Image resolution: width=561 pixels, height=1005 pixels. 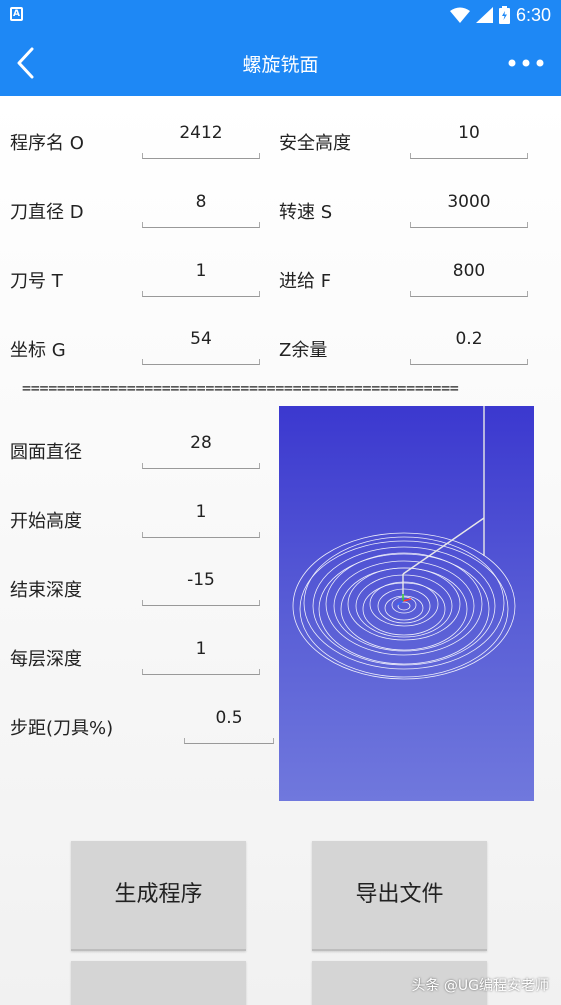 I want to click on spindle-speed-field: 3000, so click(x=469, y=208).